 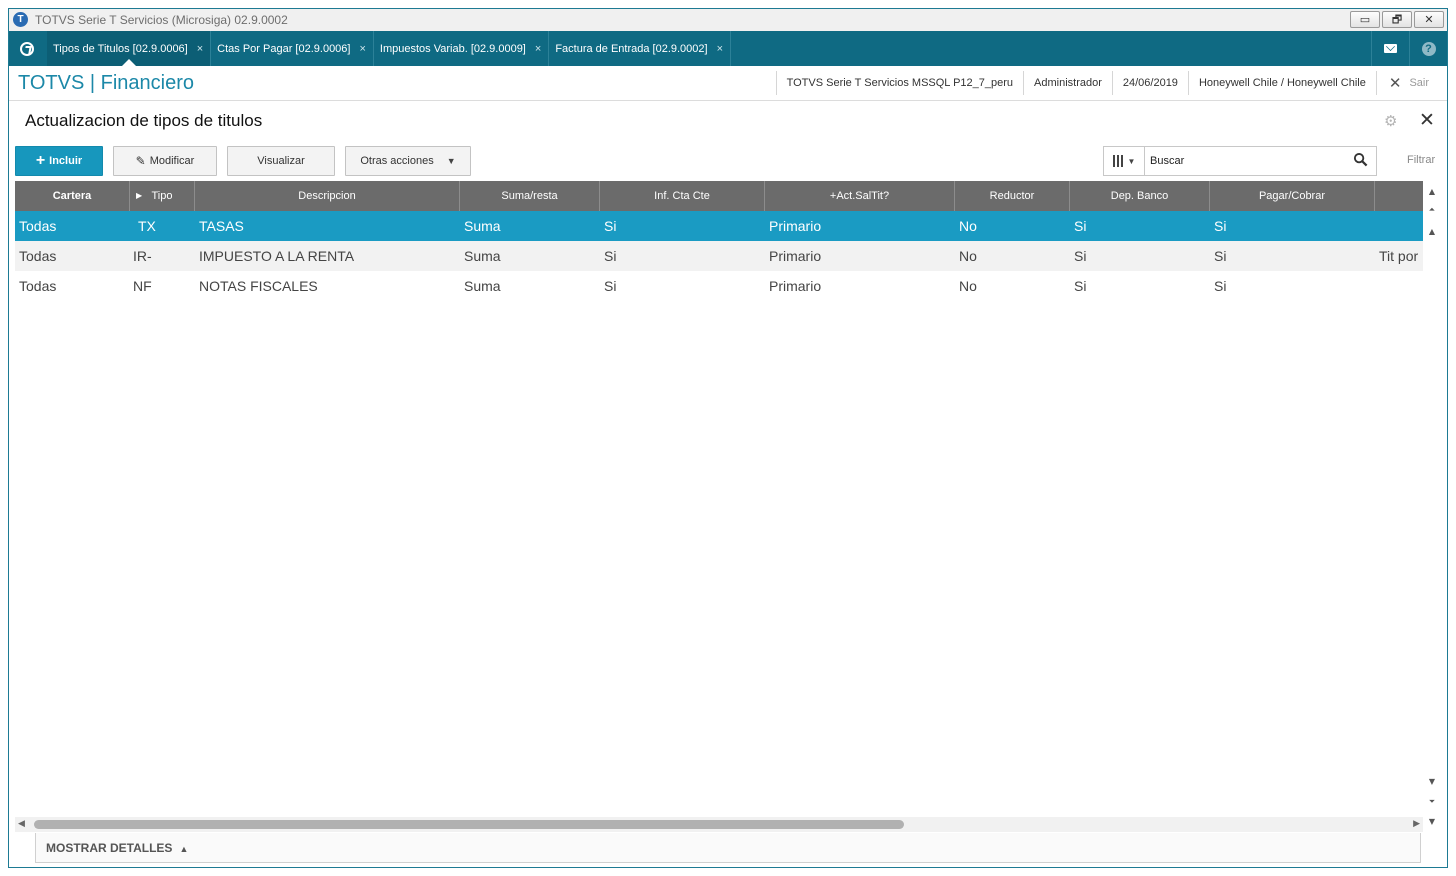 I want to click on search-box: ▼ Buscar, so click(x=1240, y=161).